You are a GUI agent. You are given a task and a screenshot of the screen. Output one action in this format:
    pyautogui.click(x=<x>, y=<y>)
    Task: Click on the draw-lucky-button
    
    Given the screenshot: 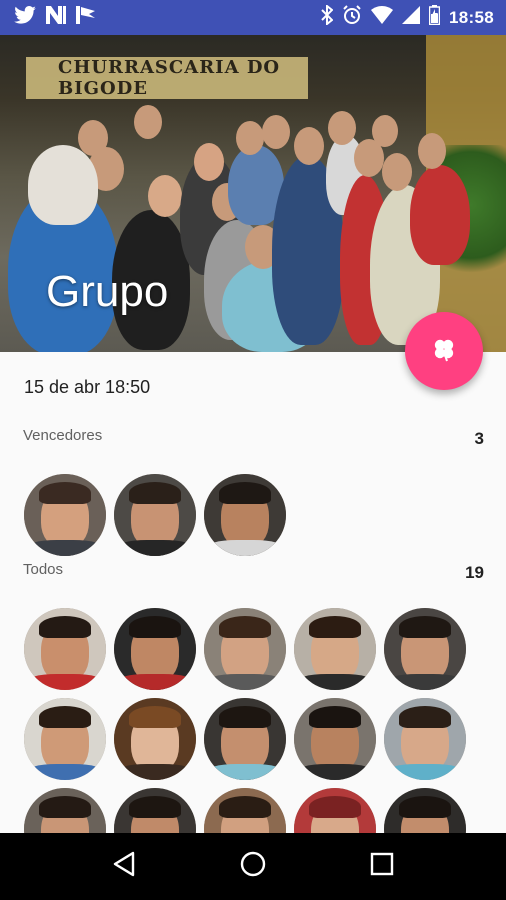 What is the action you would take?
    pyautogui.click(x=444, y=351)
    